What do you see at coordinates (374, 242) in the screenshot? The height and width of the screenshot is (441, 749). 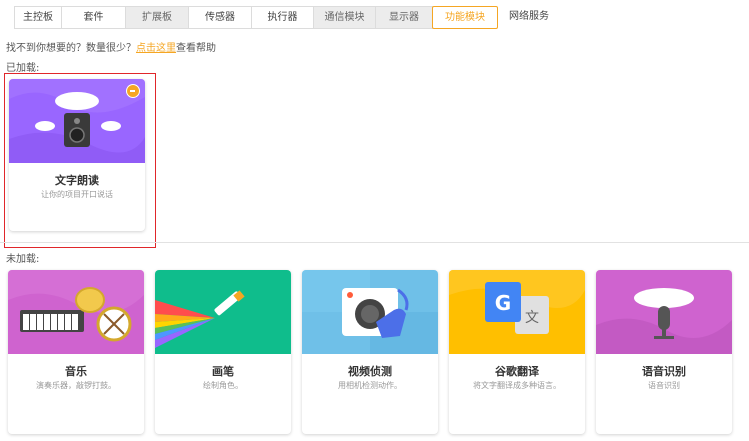 I see `section-divider` at bounding box center [374, 242].